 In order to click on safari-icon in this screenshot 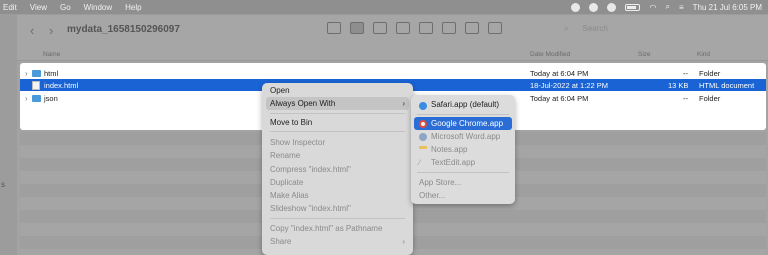, I will do `click(423, 106)`.